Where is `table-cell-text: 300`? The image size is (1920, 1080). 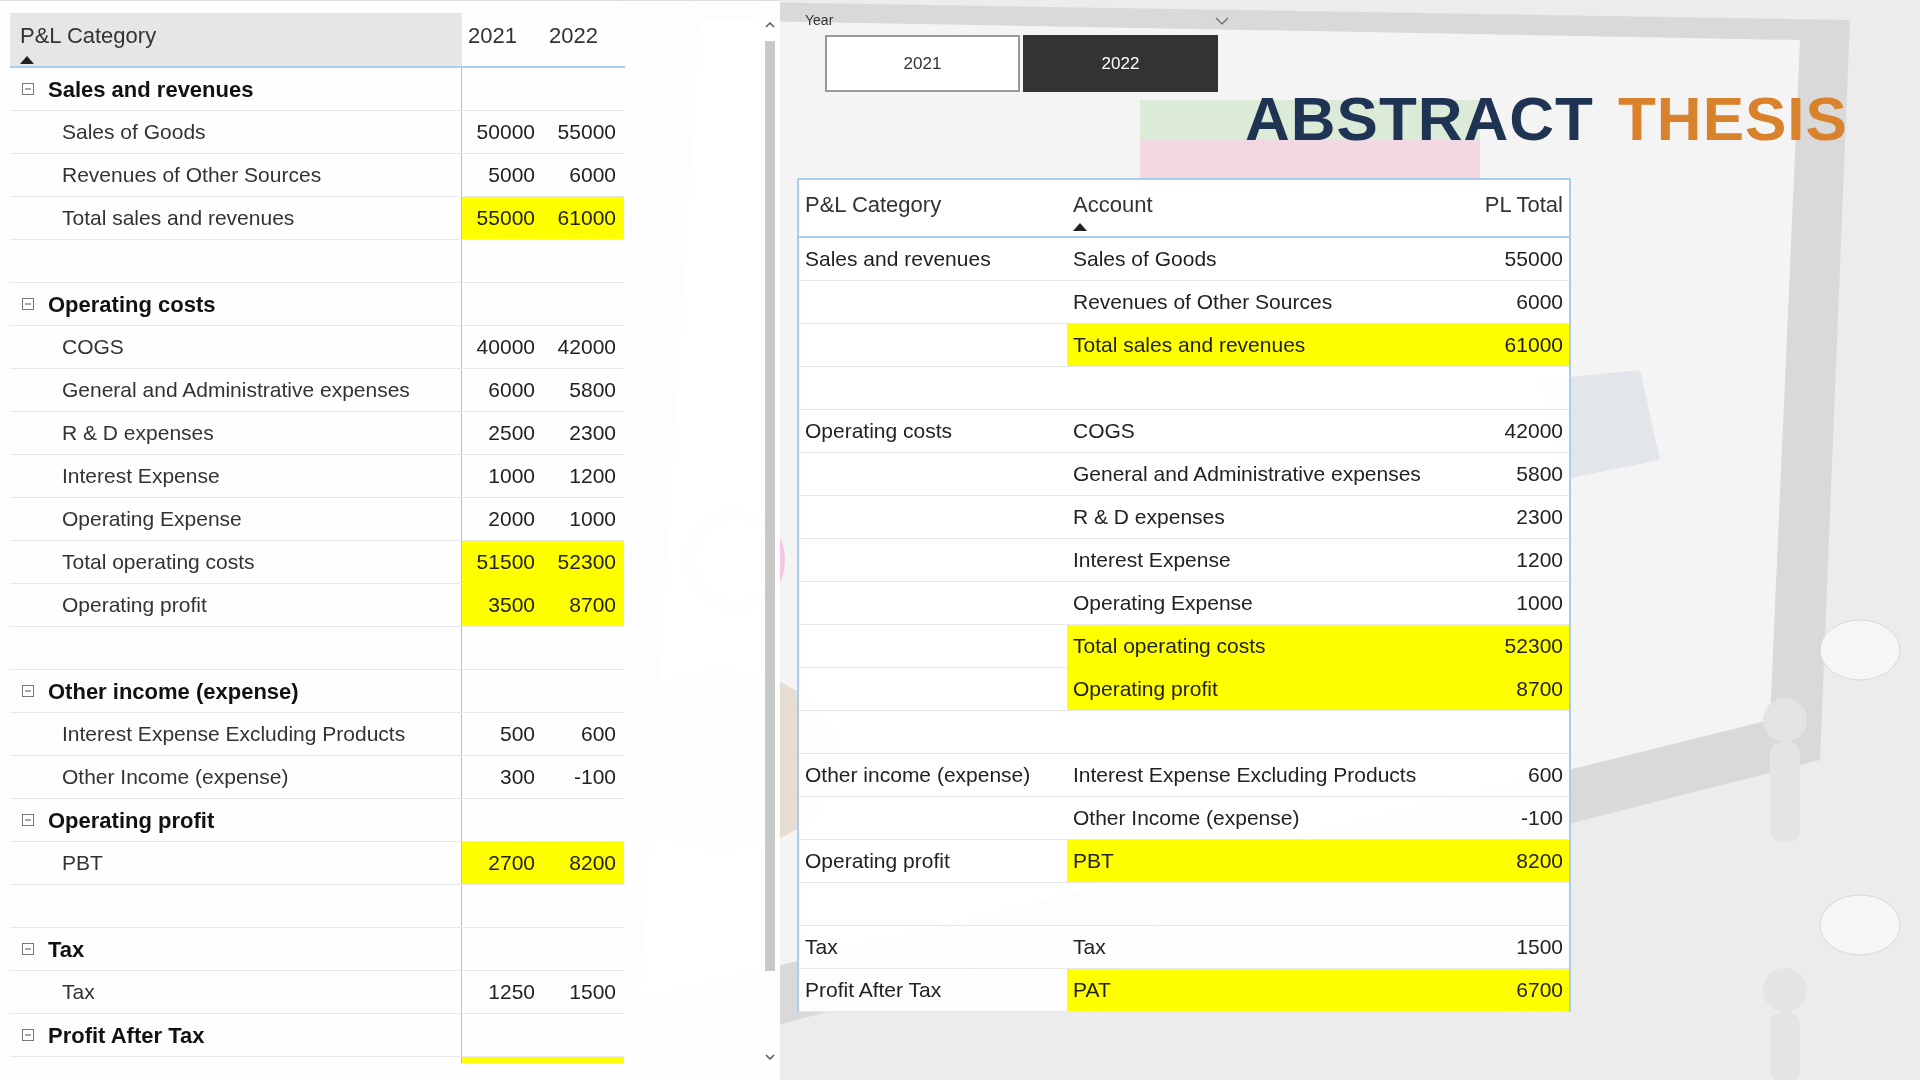
table-cell-text: 300 is located at coordinates (517, 777).